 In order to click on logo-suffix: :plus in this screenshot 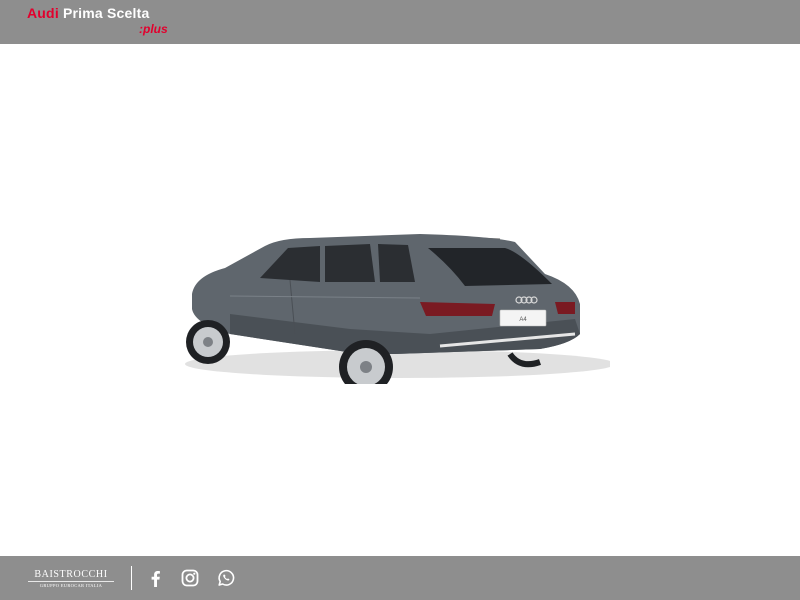, I will do `click(153, 29)`.